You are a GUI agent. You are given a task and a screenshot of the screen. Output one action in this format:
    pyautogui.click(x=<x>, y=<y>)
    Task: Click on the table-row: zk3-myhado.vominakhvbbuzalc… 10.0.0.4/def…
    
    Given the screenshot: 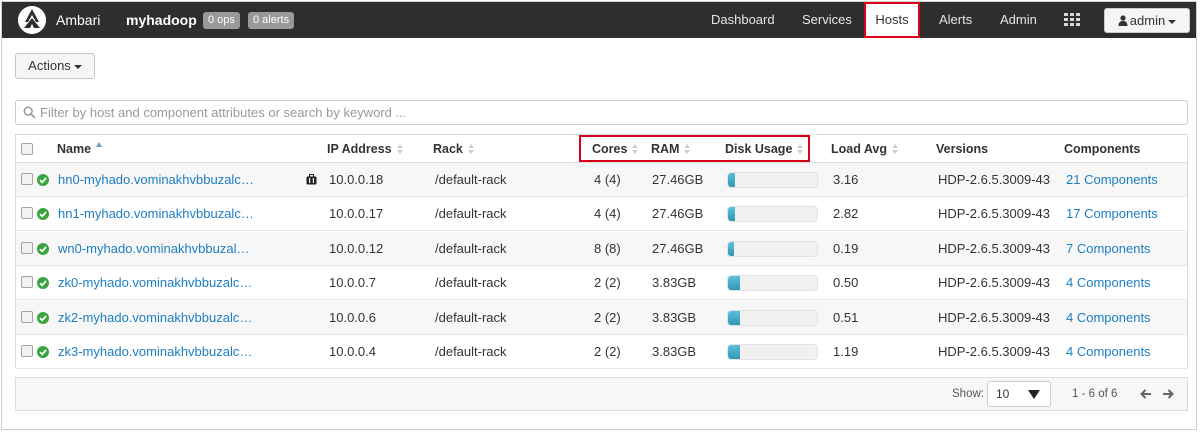 What is the action you would take?
    pyautogui.click(x=601, y=352)
    